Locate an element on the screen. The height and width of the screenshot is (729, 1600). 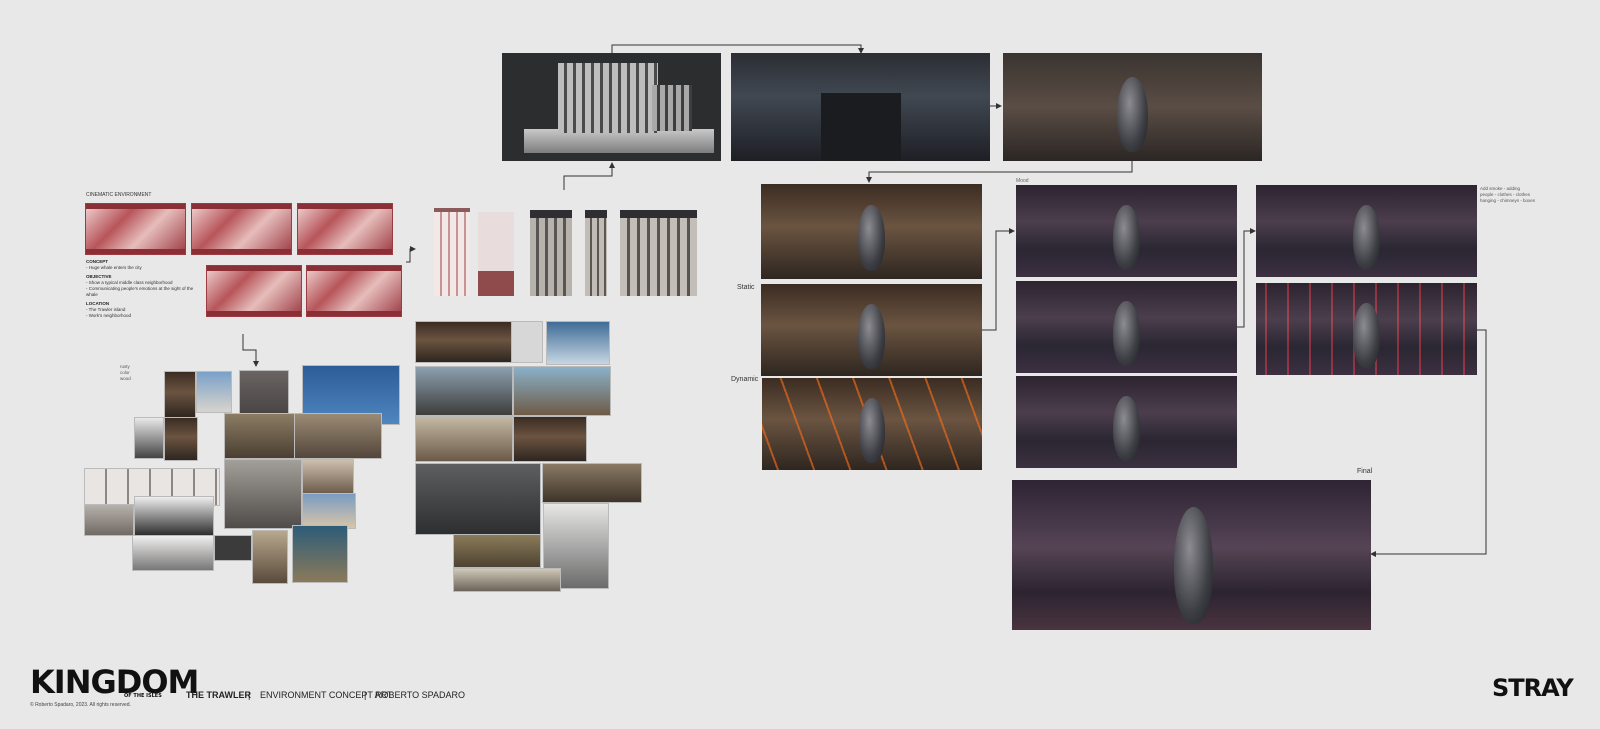
reference-collage-left is located at coordinates (242, 481).